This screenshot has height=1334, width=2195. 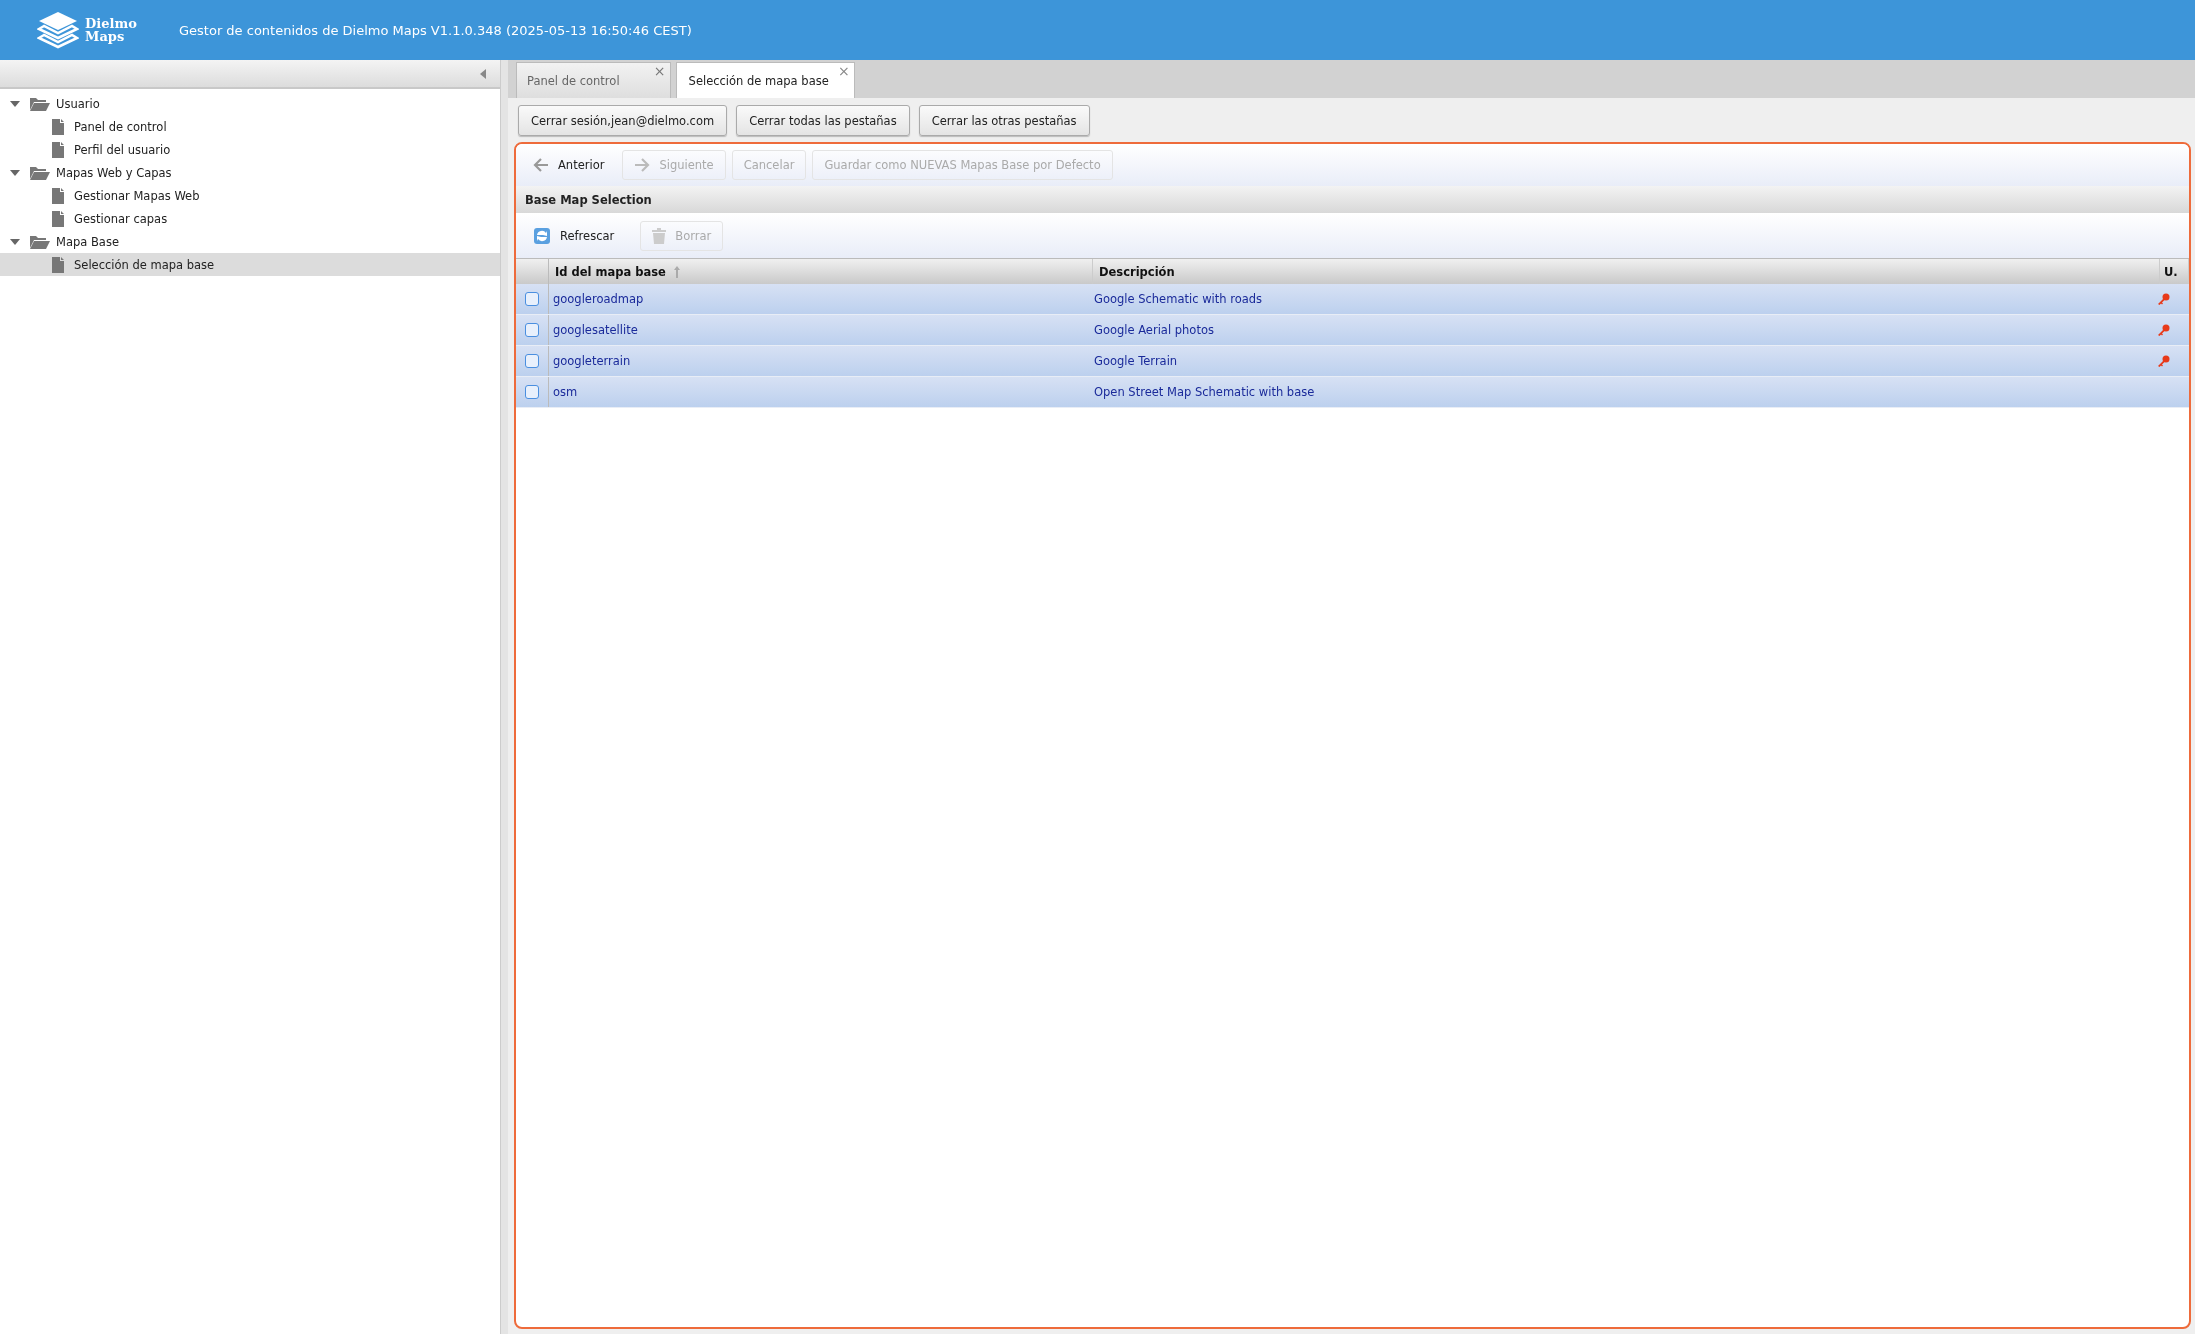 I want to click on tree-item: Selección de mapa base, so click(x=250, y=264).